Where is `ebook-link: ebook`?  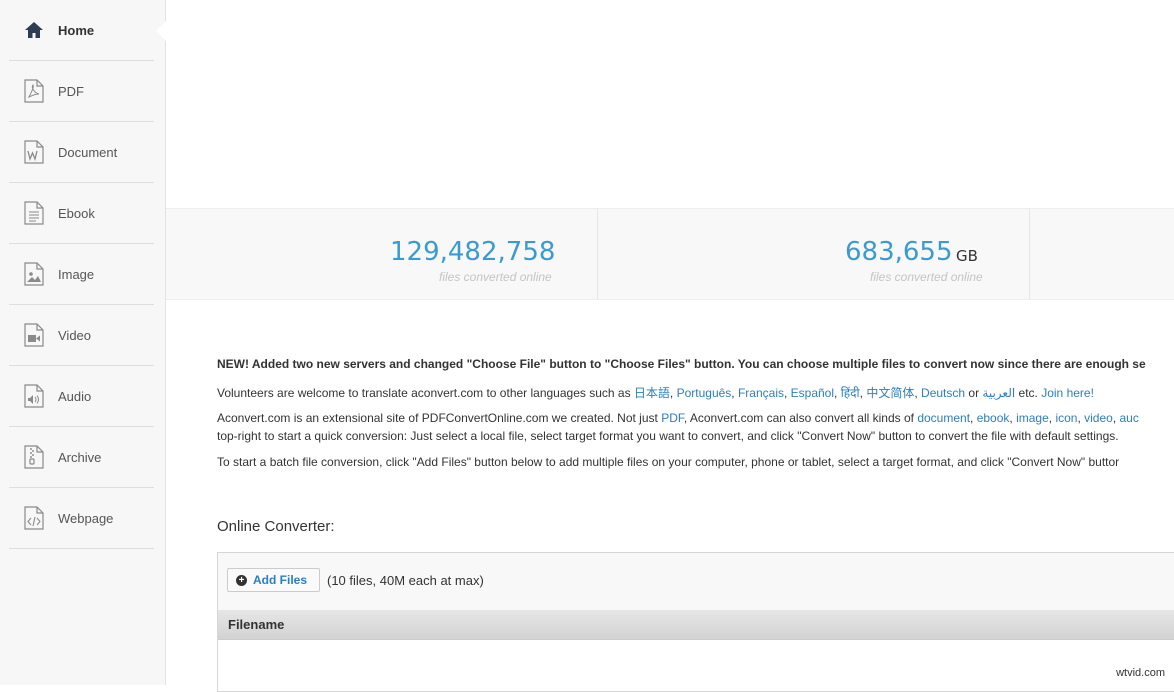 ebook-link: ebook is located at coordinates (993, 418).